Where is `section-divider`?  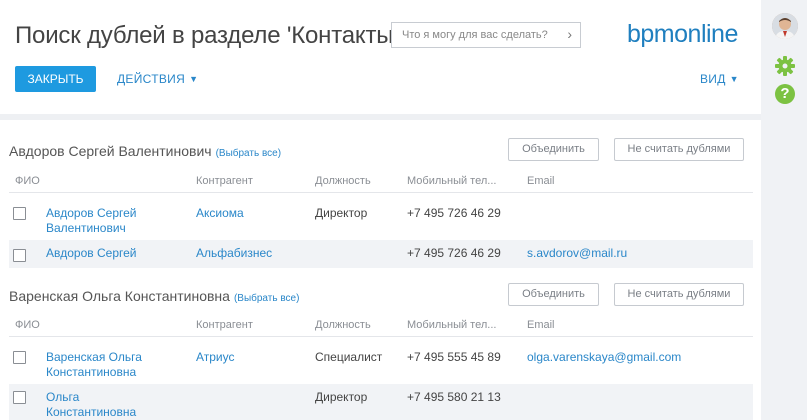 section-divider is located at coordinates (380, 117).